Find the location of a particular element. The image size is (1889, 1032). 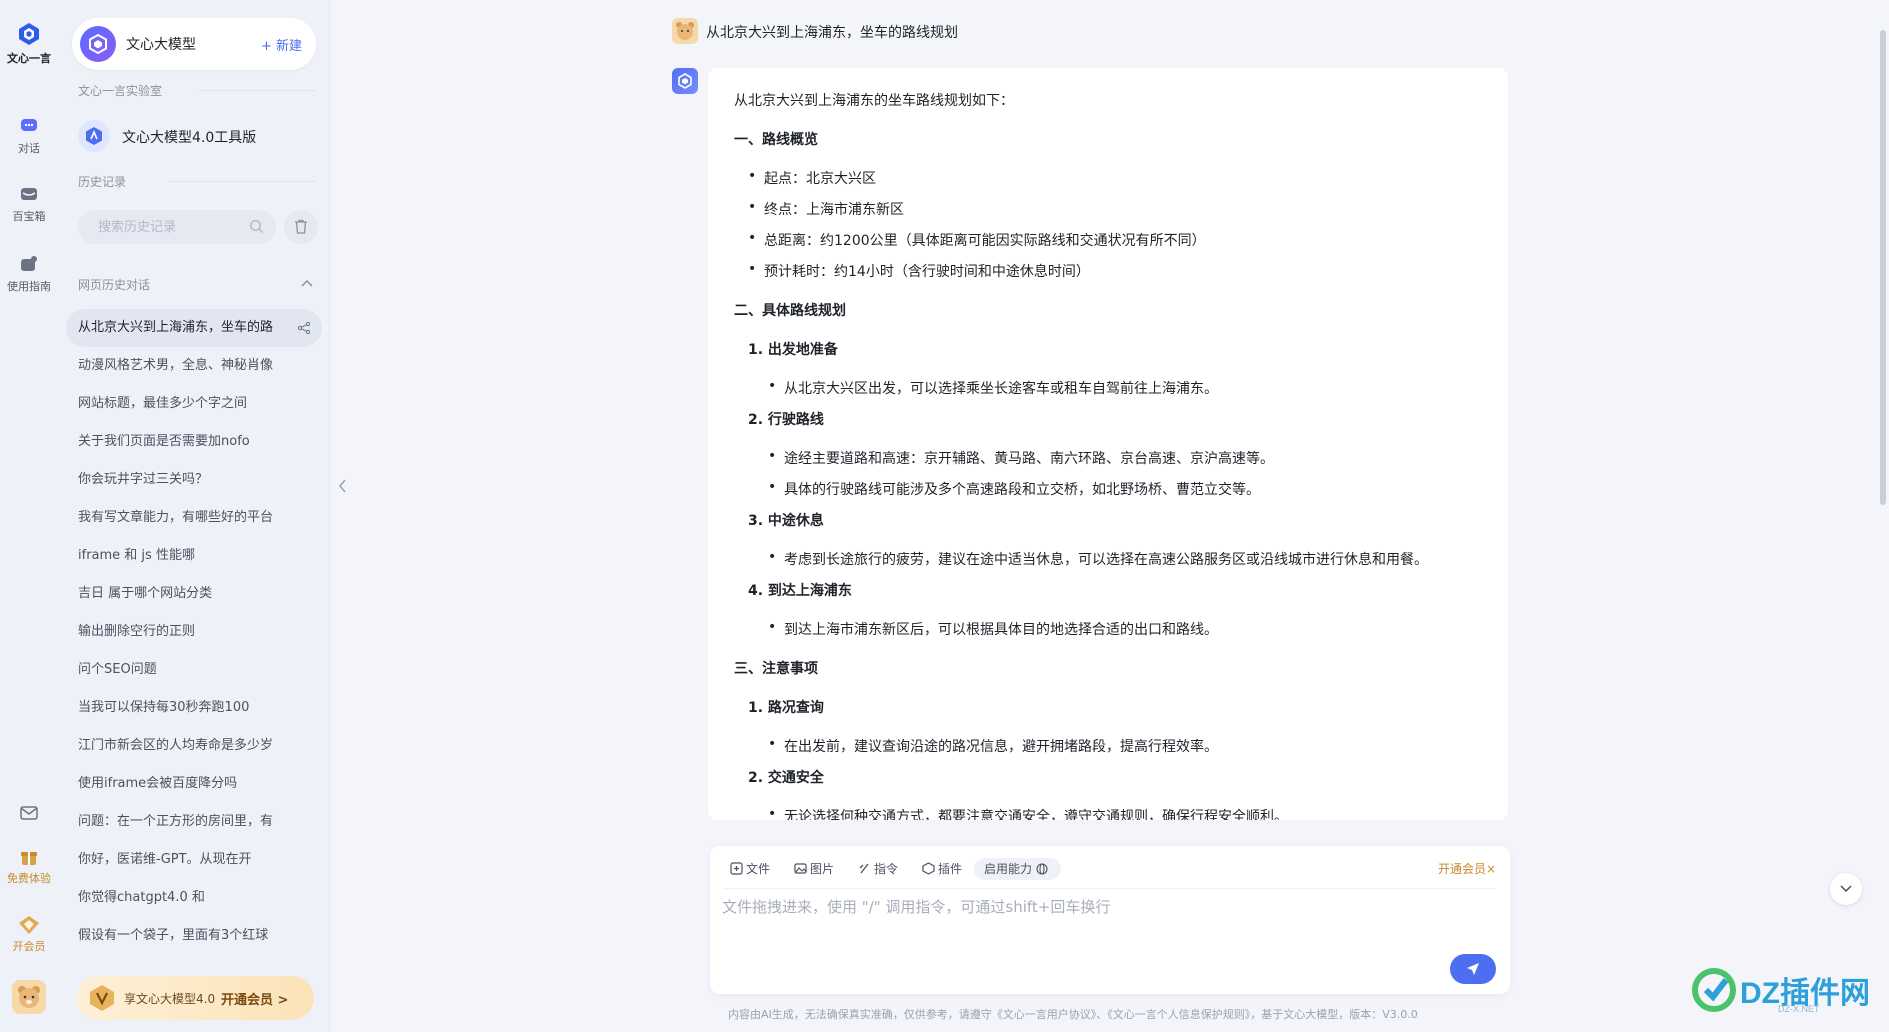

enable-capability-tool: 启用能力 is located at coordinates (1017, 869).